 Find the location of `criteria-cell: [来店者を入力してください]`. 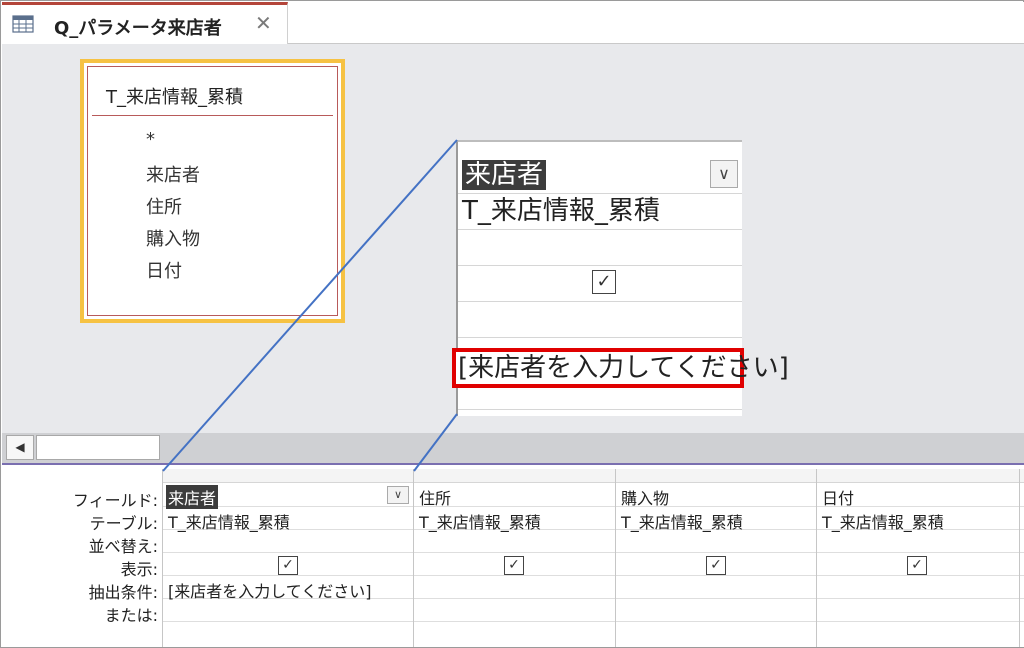

criteria-cell: [来店者を入力してください] is located at coordinates (270, 590).